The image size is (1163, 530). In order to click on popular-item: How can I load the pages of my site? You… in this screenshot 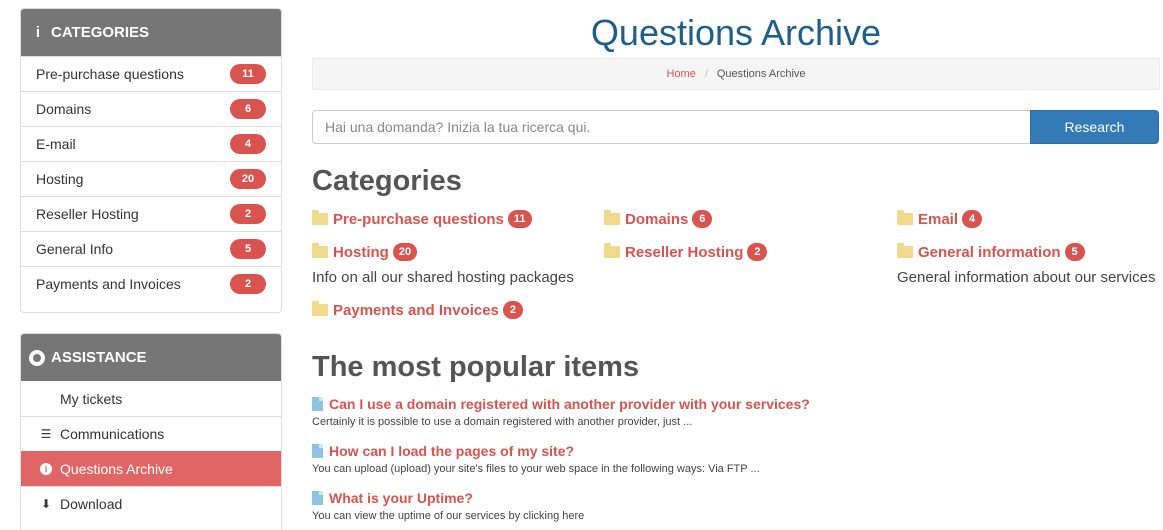, I will do `click(536, 459)`.